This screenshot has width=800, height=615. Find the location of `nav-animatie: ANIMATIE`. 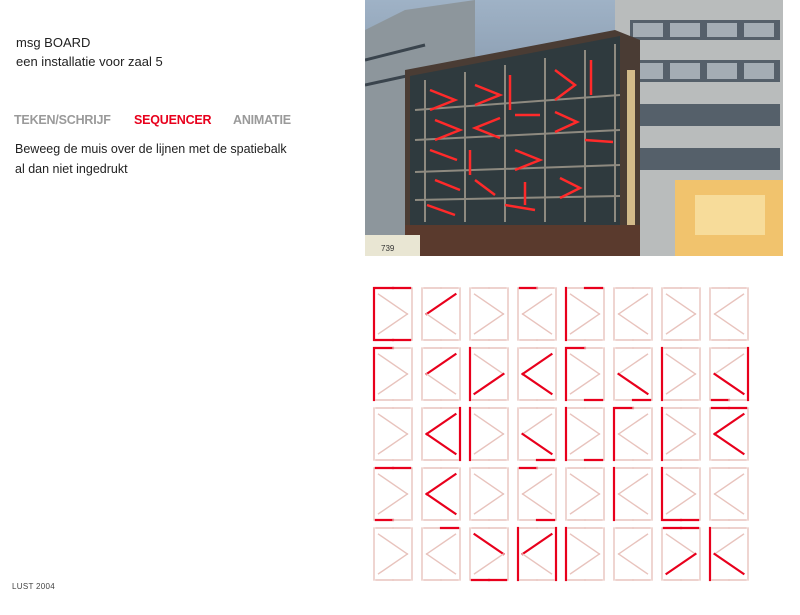

nav-animatie: ANIMATIE is located at coordinates (262, 120).